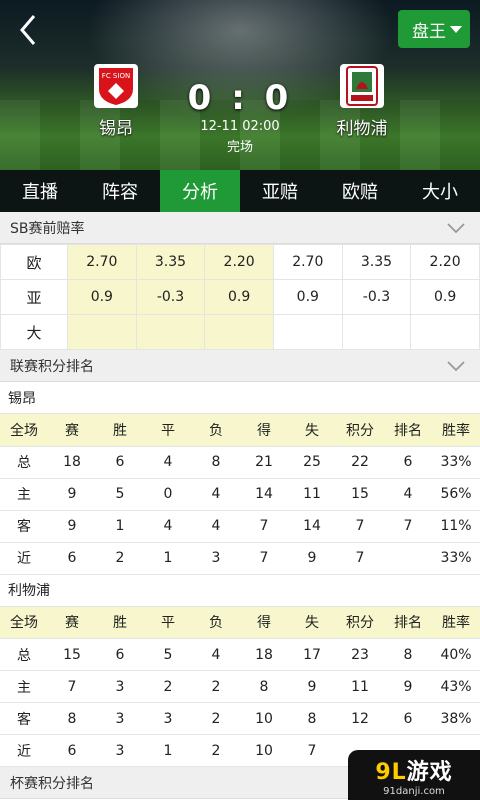 The image size is (480, 800). I want to click on table-cell: 56%, so click(456, 494).